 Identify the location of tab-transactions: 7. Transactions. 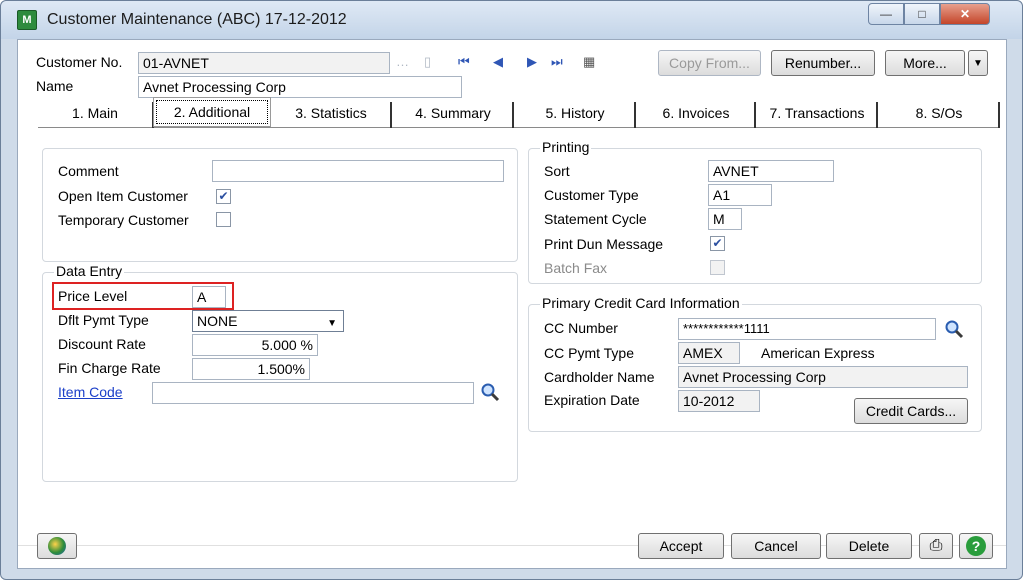
(818, 115).